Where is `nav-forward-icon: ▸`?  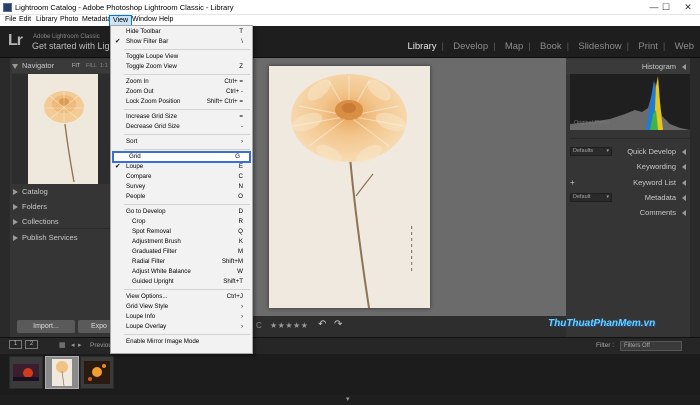 nav-forward-icon: ▸ is located at coordinates (80, 345).